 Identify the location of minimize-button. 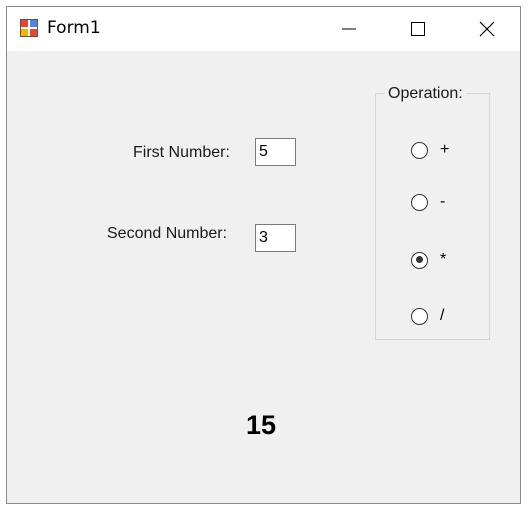
(348, 29).